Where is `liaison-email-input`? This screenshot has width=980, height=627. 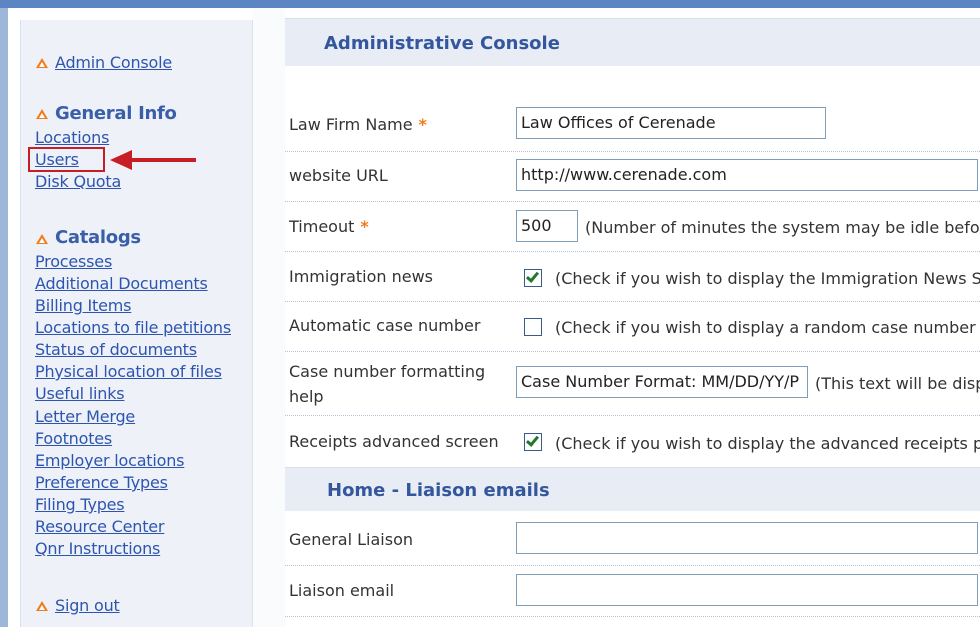 liaison-email-input is located at coordinates (747, 590).